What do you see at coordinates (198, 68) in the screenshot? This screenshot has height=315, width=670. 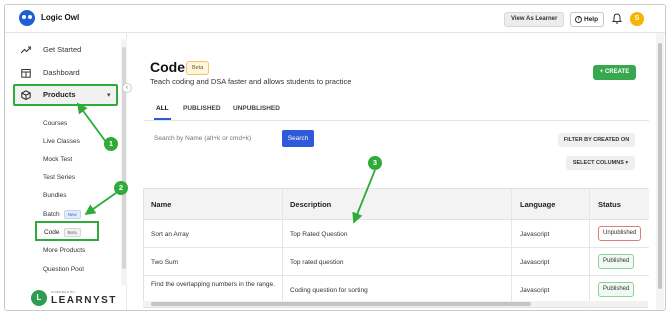 I see `page-title-badge: Beta` at bounding box center [198, 68].